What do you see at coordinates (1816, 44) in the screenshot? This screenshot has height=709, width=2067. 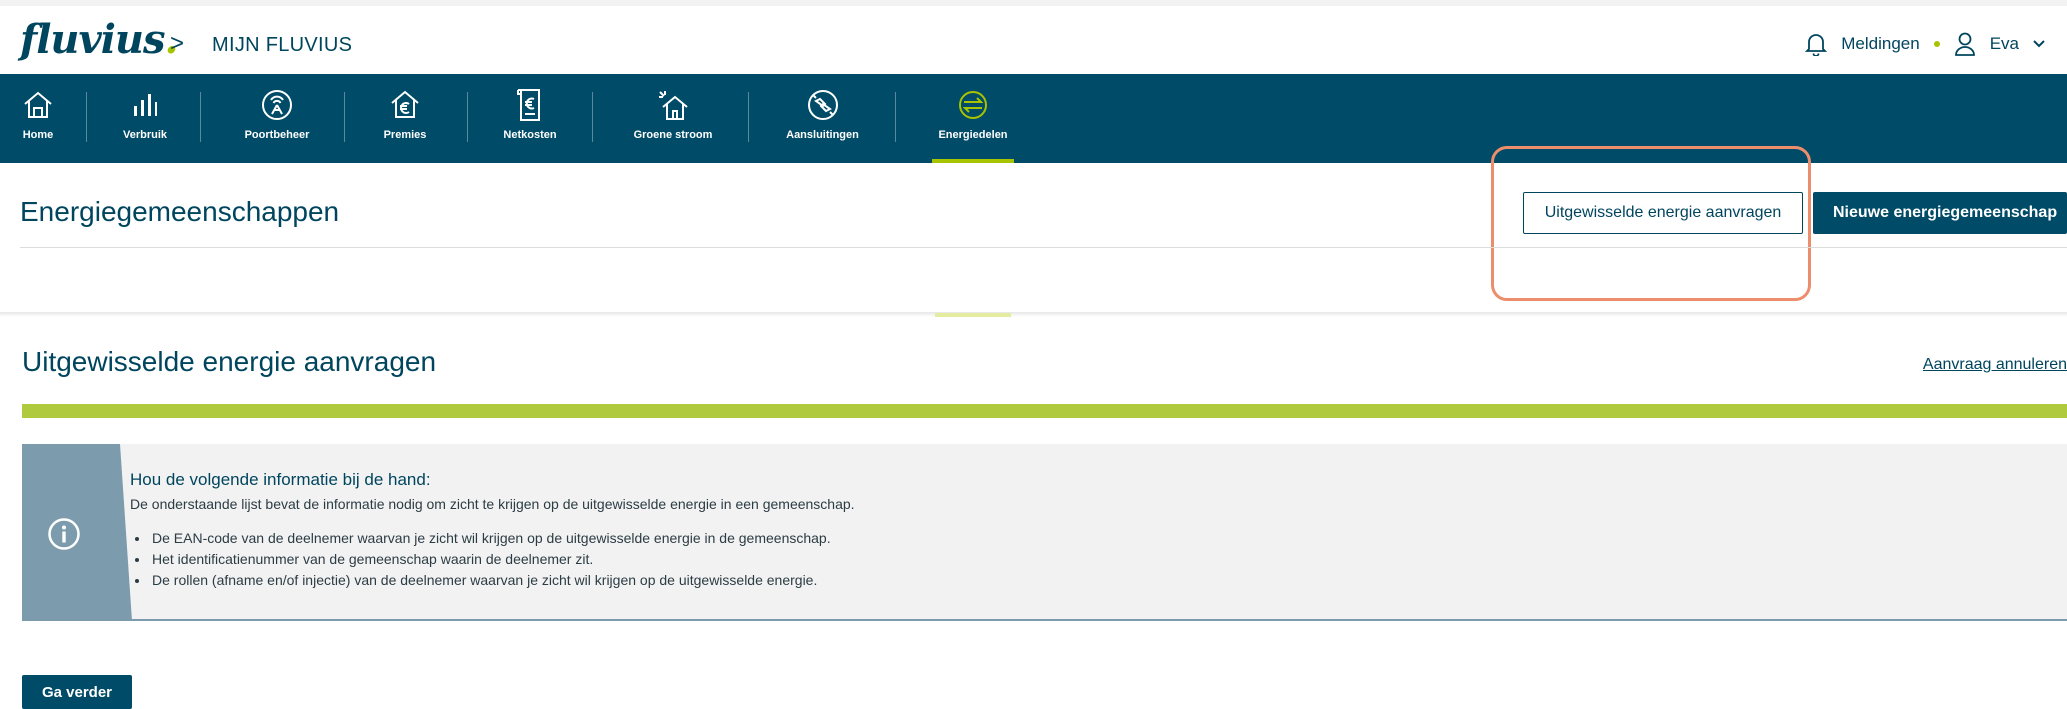 I see `bell-icon` at bounding box center [1816, 44].